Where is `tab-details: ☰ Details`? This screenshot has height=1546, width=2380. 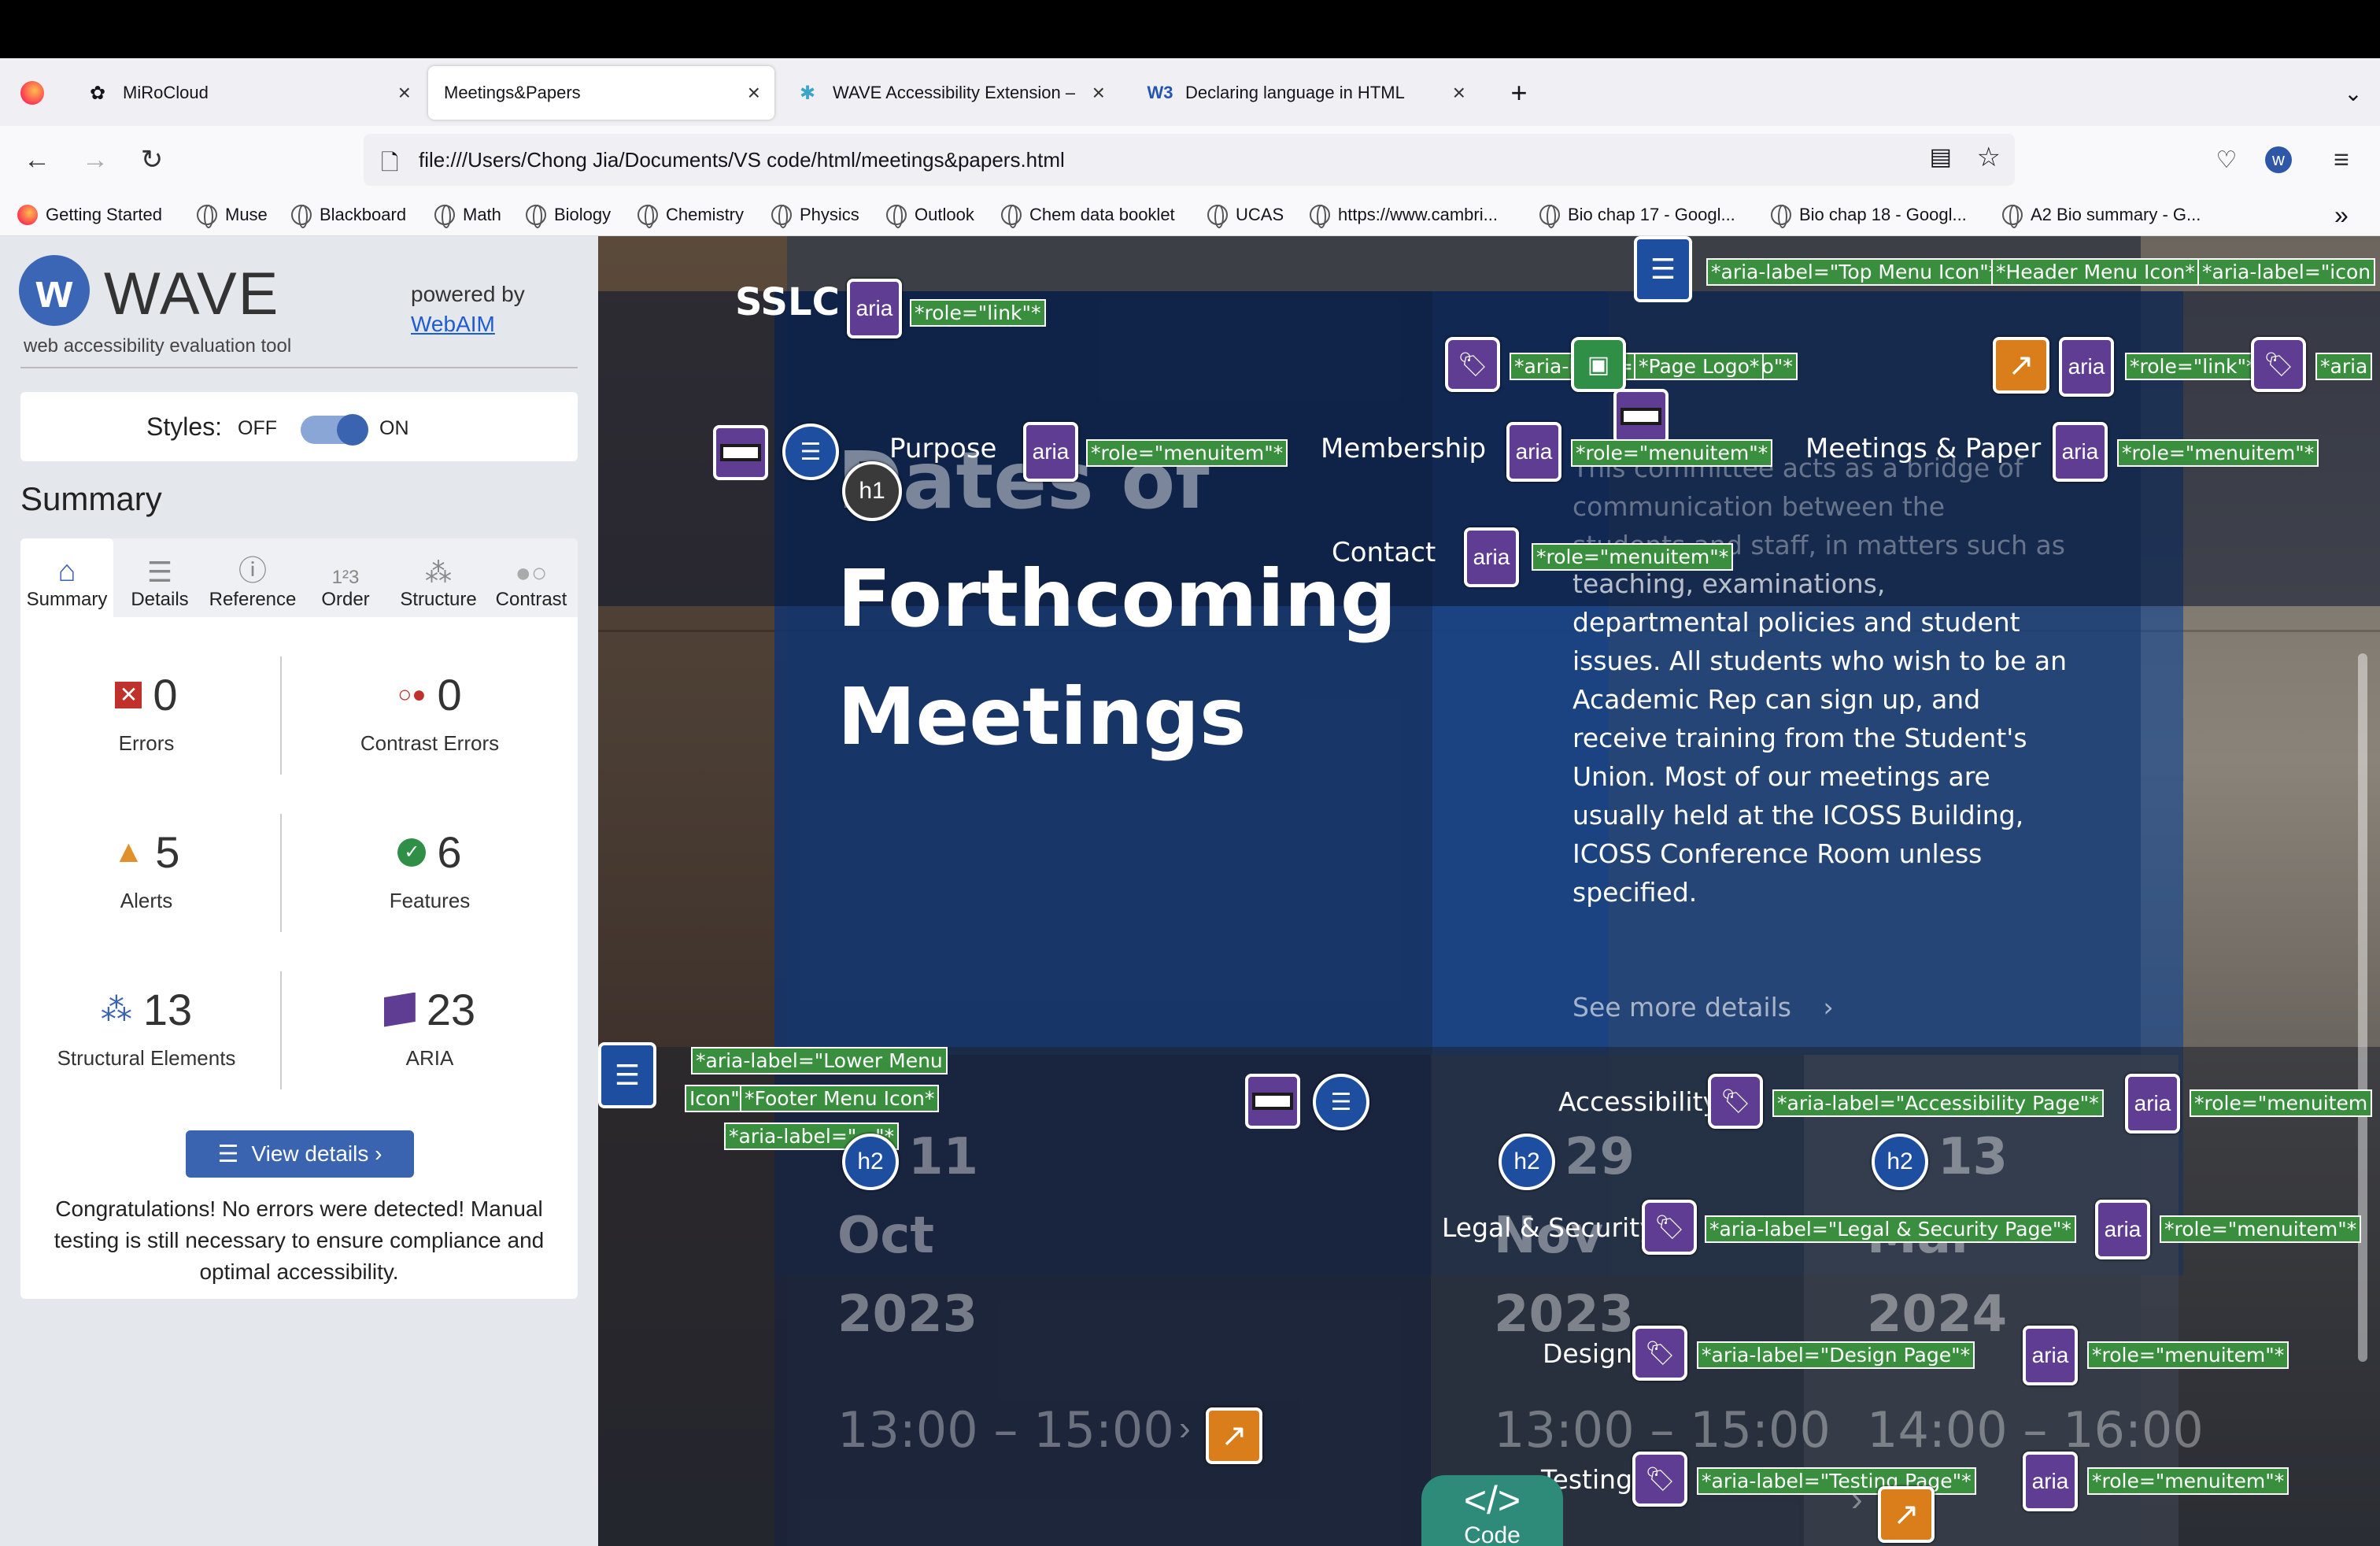 tab-details: ☰ Details is located at coordinates (159, 577).